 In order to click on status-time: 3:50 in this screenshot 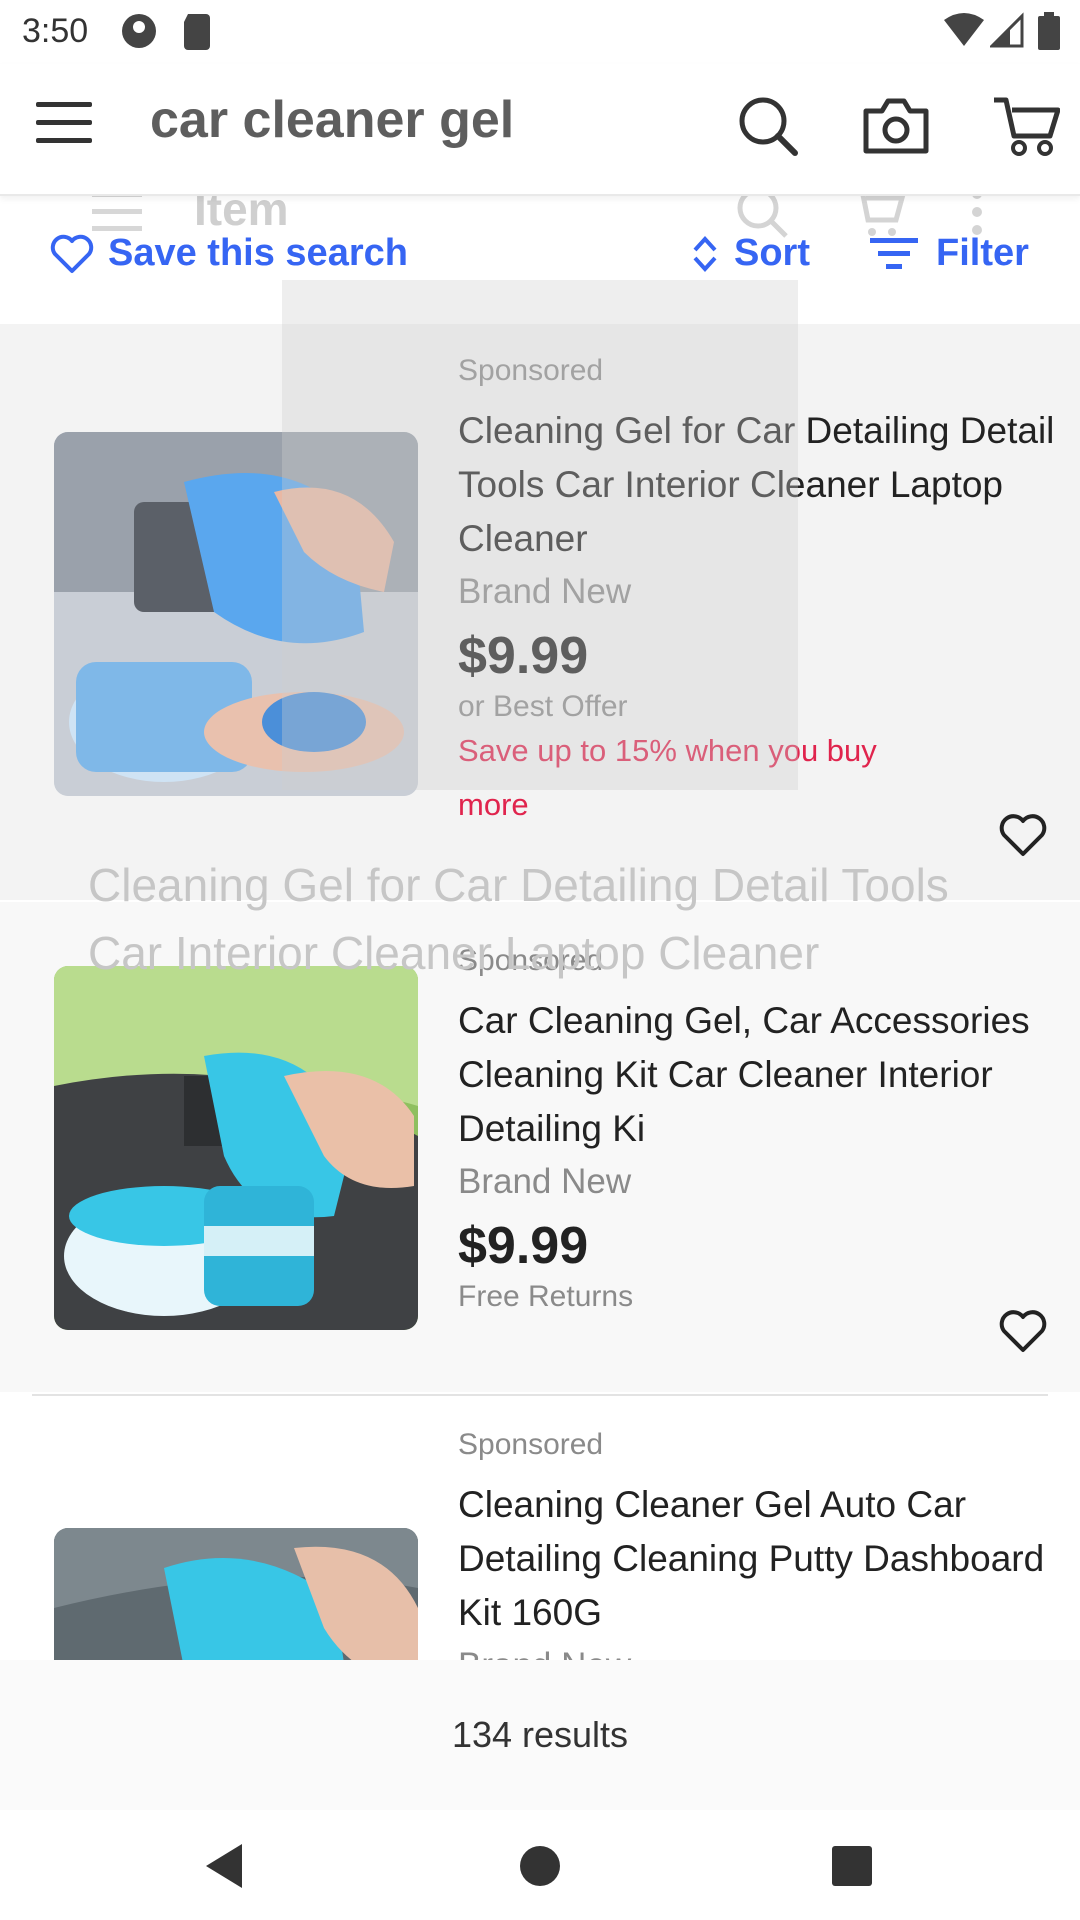, I will do `click(55, 31)`.